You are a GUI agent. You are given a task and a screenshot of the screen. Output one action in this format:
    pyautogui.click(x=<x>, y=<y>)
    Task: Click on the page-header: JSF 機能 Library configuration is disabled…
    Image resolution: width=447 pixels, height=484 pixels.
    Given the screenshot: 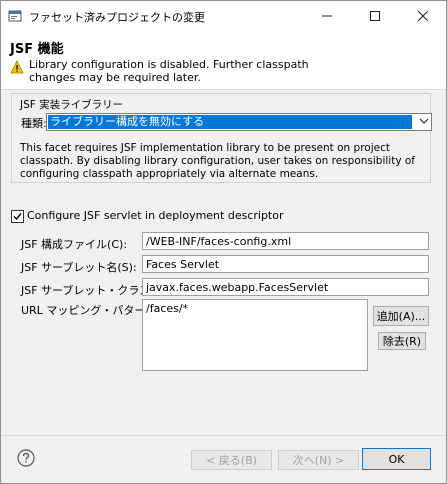 What is the action you would take?
    pyautogui.click(x=223, y=60)
    